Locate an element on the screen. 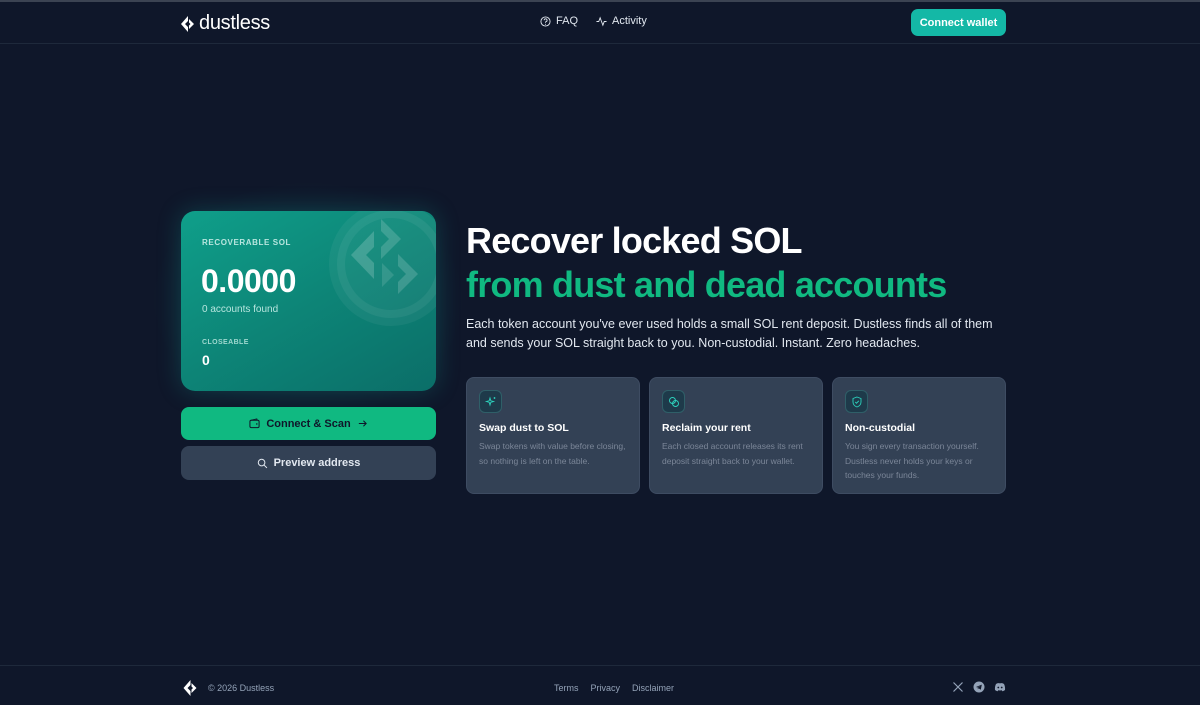 This screenshot has width=1200, height=705. brand-logo: dustless is located at coordinates (225, 23).